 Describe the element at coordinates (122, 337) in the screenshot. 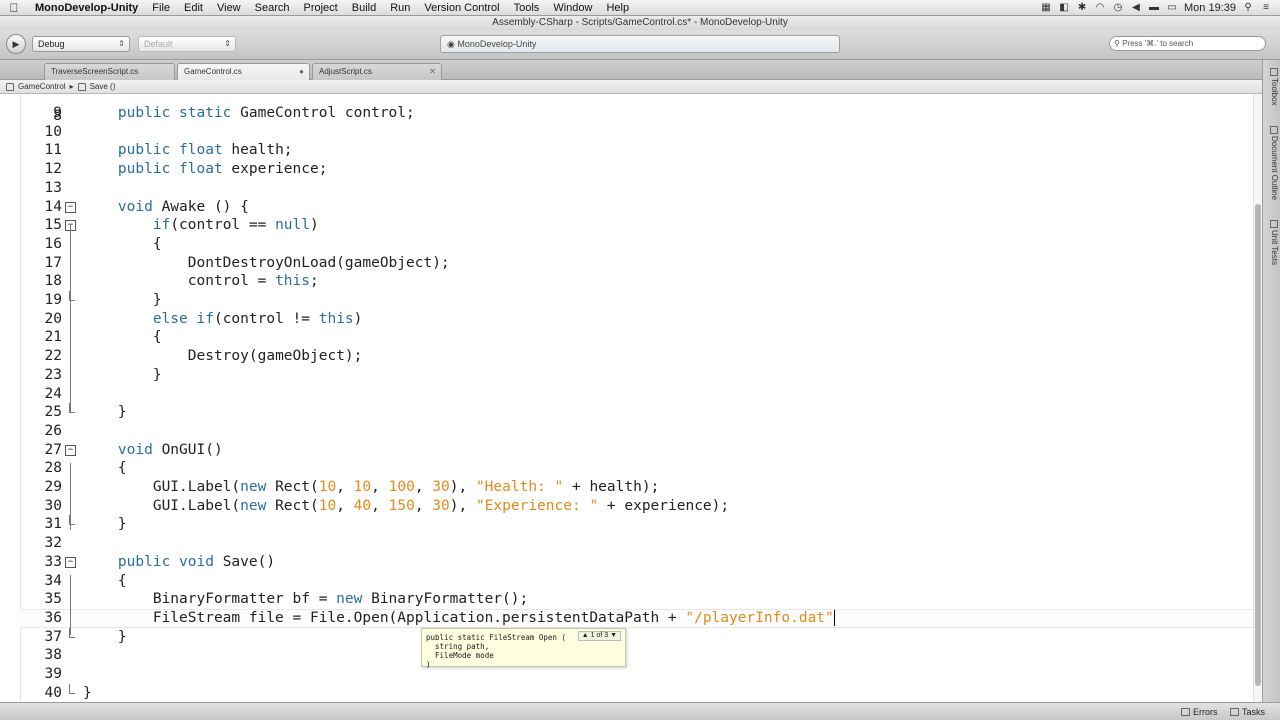

I see `code-text: {` at that location.